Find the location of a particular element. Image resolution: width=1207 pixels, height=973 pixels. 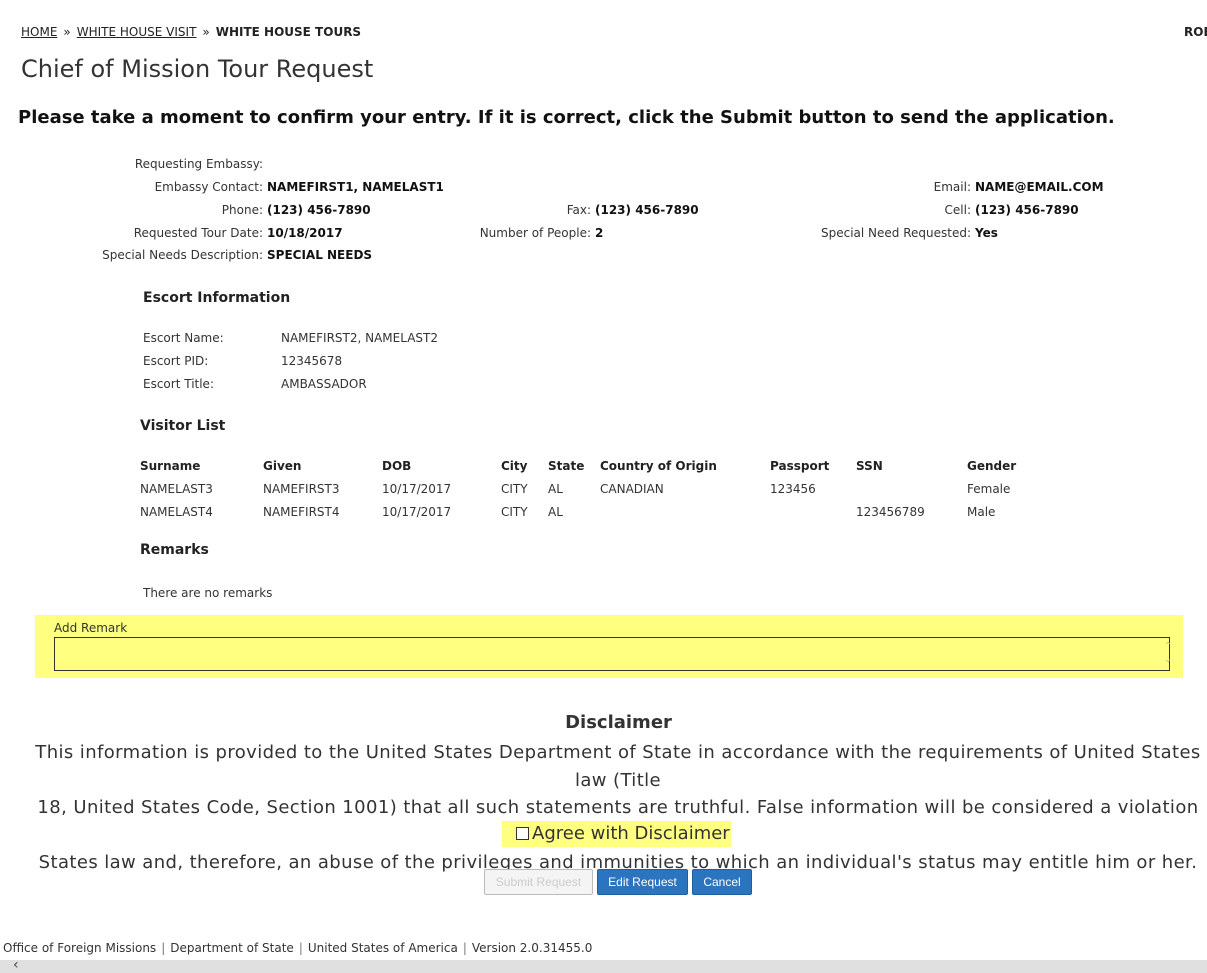

embassy-contact-label: Embassy Contact: is located at coordinates (208, 187).